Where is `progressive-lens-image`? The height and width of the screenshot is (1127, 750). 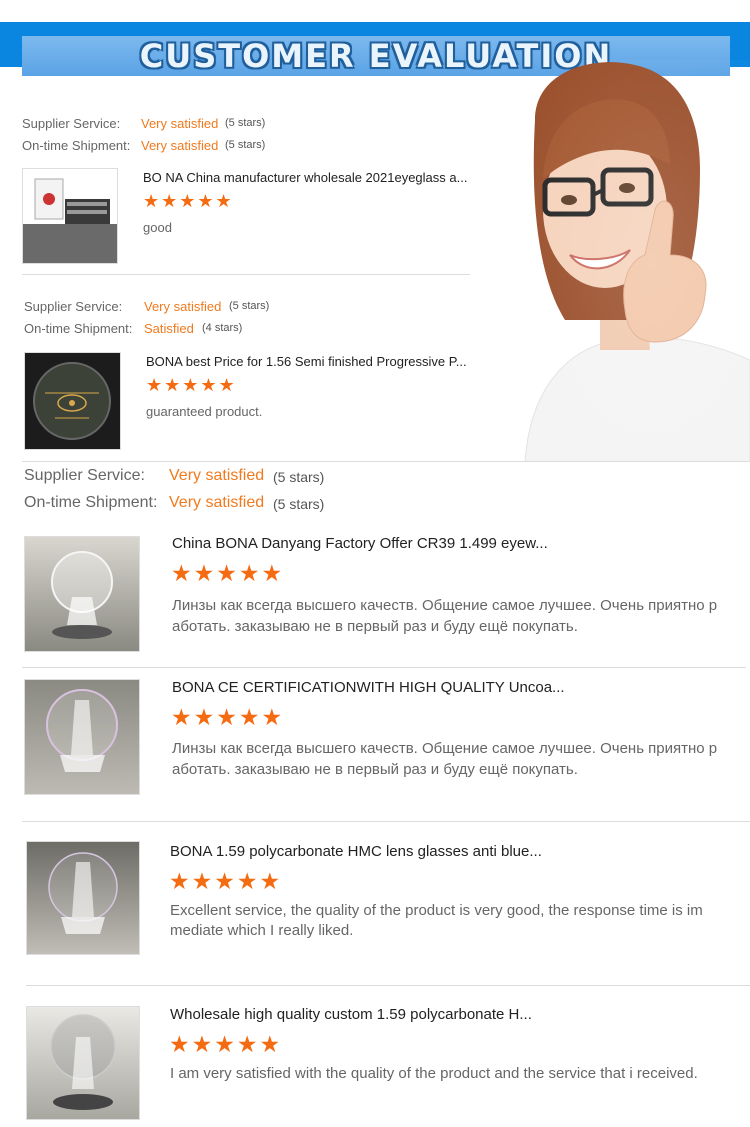 progressive-lens-image is located at coordinates (72, 401).